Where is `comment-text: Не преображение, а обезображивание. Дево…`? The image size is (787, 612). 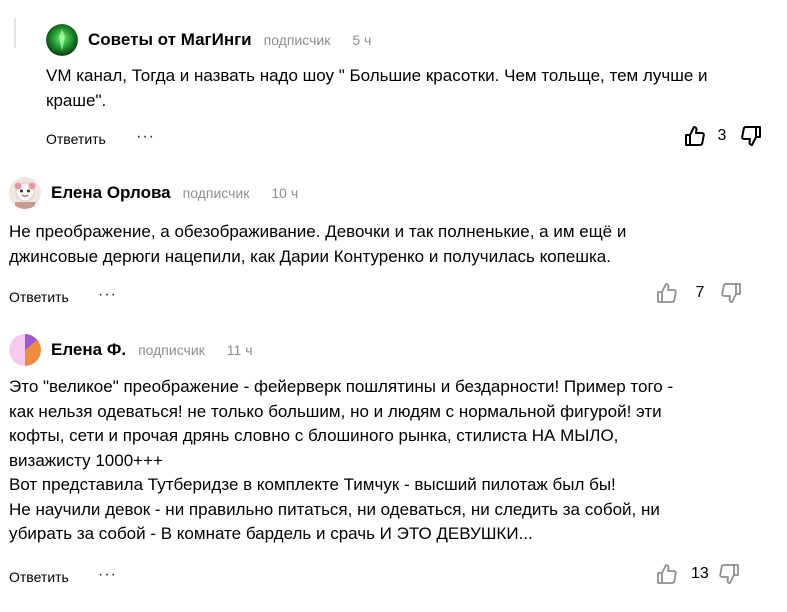
comment-text: Не преображение, а обезображивание. Дево… is located at coordinates (318, 244).